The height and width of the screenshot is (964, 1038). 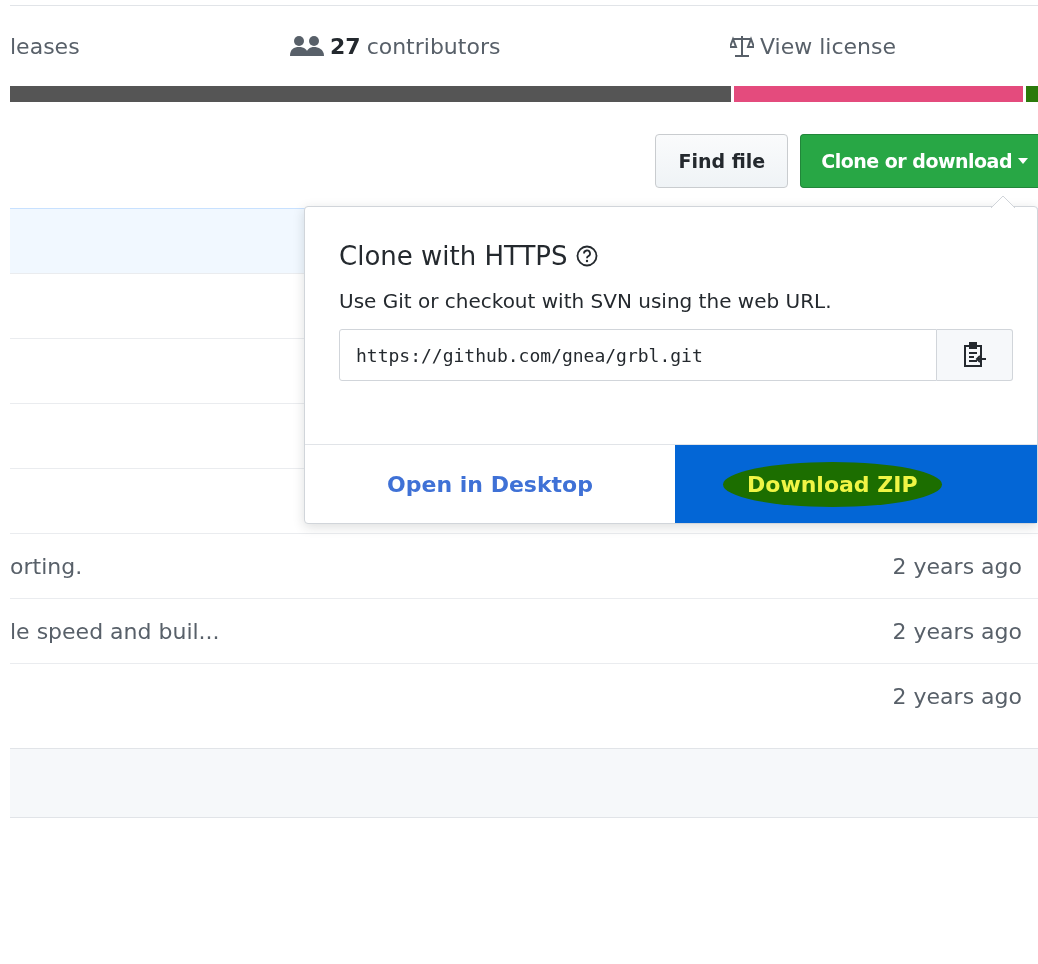 I want to click on open-in-desktop-link: Open in Desktop, so click(x=490, y=484).